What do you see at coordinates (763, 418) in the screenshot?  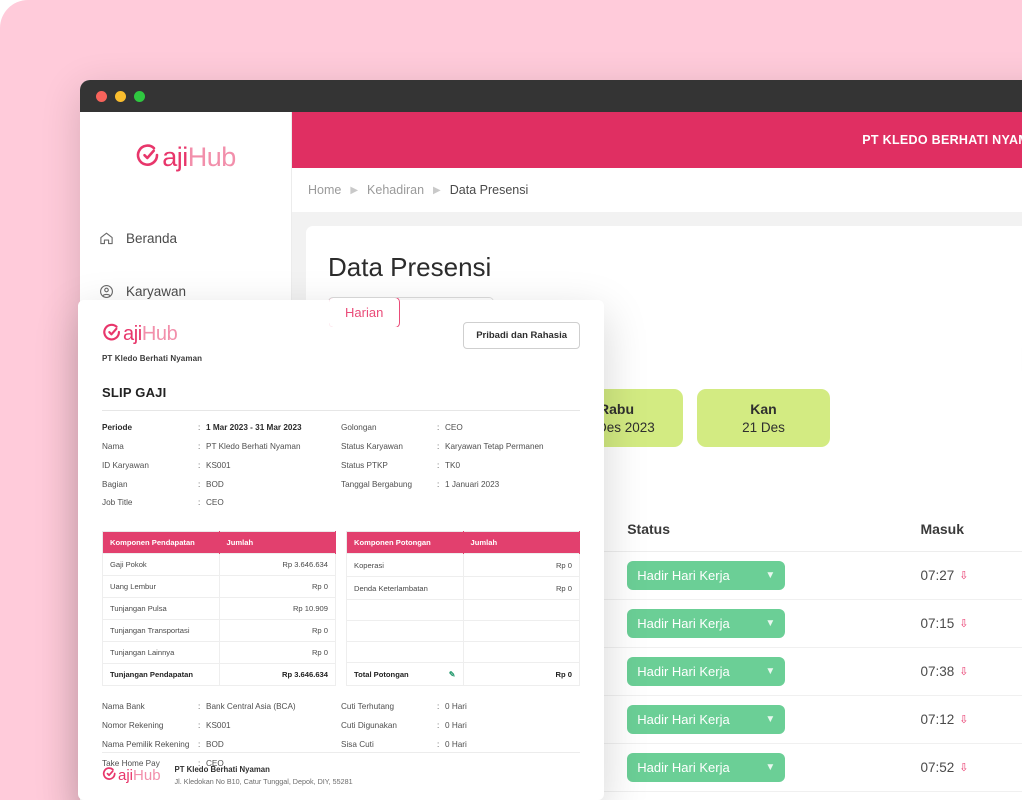 I see `day-card-kamis: Kan 21 Des` at bounding box center [763, 418].